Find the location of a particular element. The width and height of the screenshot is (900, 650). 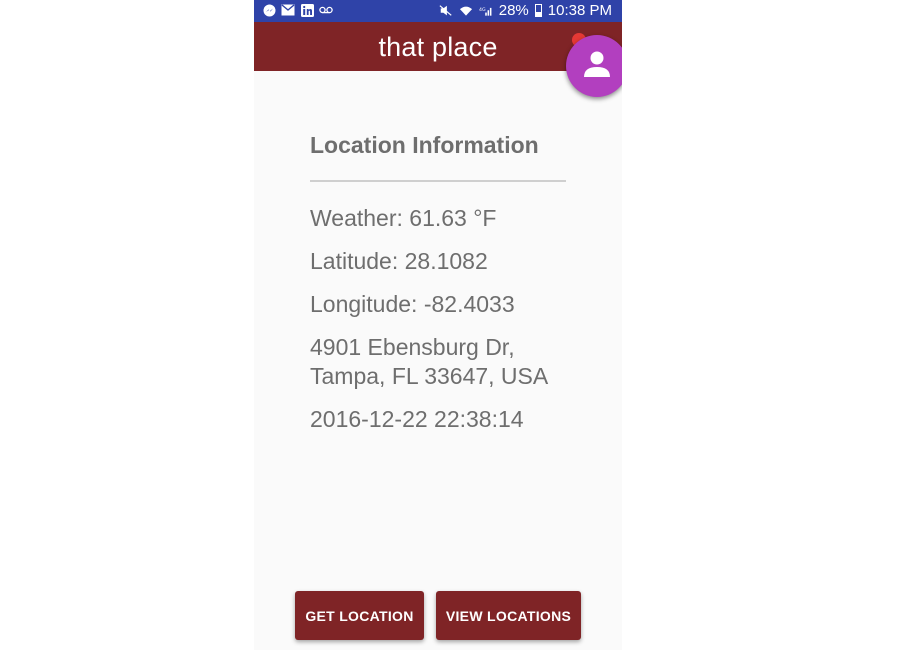

battery-percent: 28% is located at coordinates (513, 10).